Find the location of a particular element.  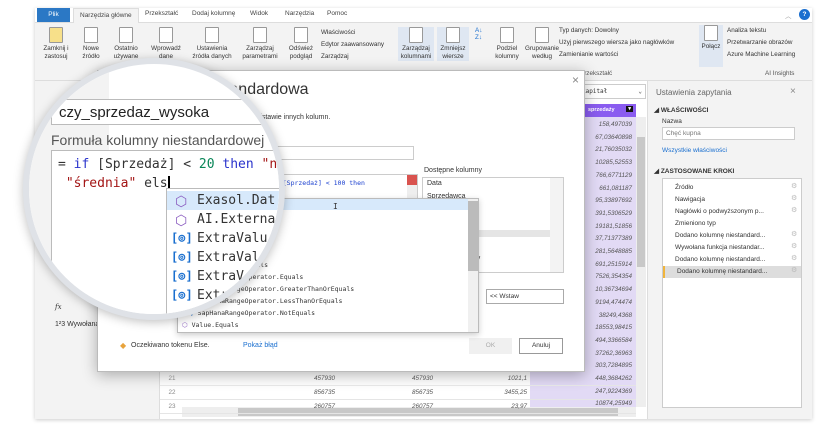

cell-value: 95,33897692 is located at coordinates (613, 201).